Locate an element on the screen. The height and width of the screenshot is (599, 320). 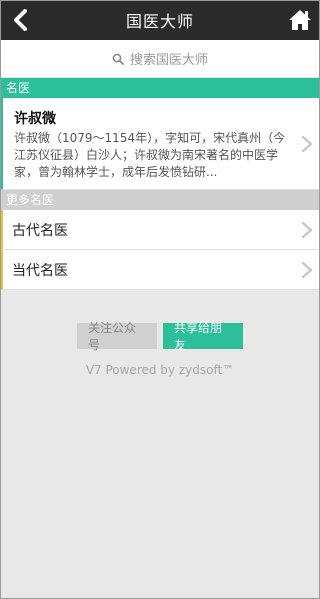
share-friends-button: 共享给朋友 is located at coordinates (203, 336).